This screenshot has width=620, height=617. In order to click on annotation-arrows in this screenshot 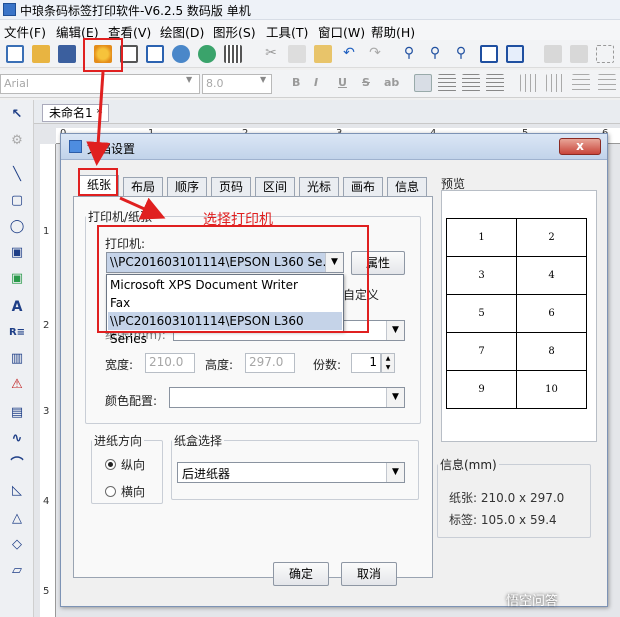, I will do `click(126, 145)`.